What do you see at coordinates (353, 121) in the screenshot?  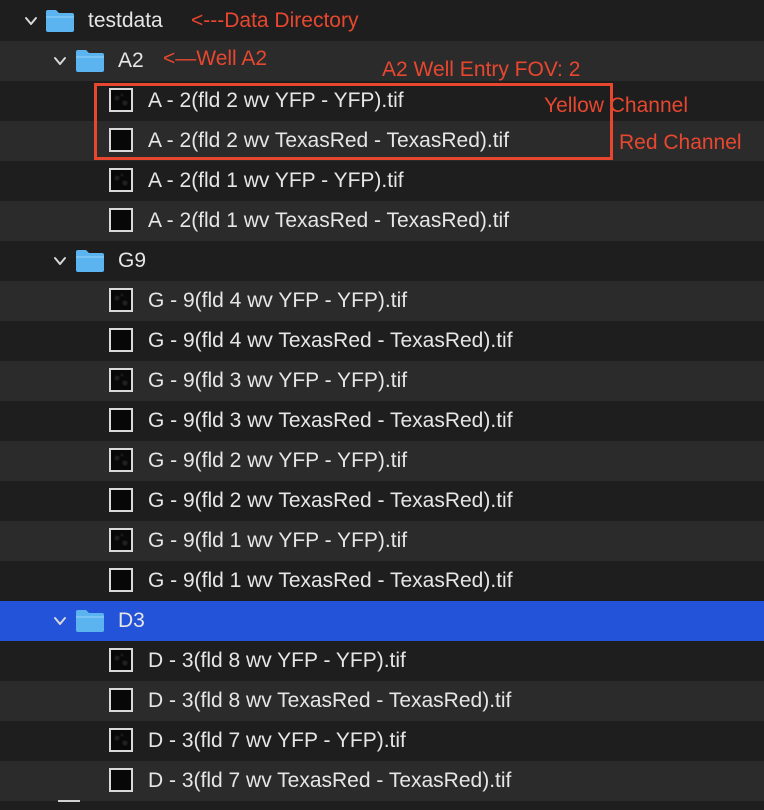 I see `fov-highlight-box` at bounding box center [353, 121].